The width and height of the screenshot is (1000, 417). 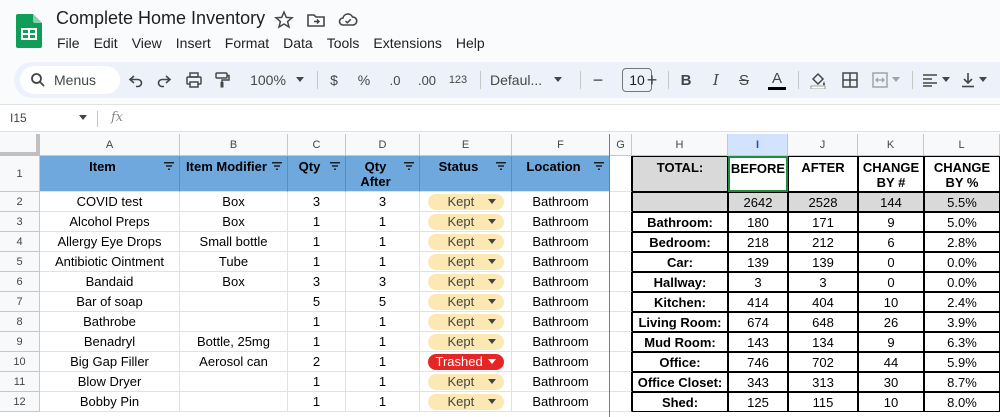 I want to click on summary-change: 10, so click(x=891, y=302).